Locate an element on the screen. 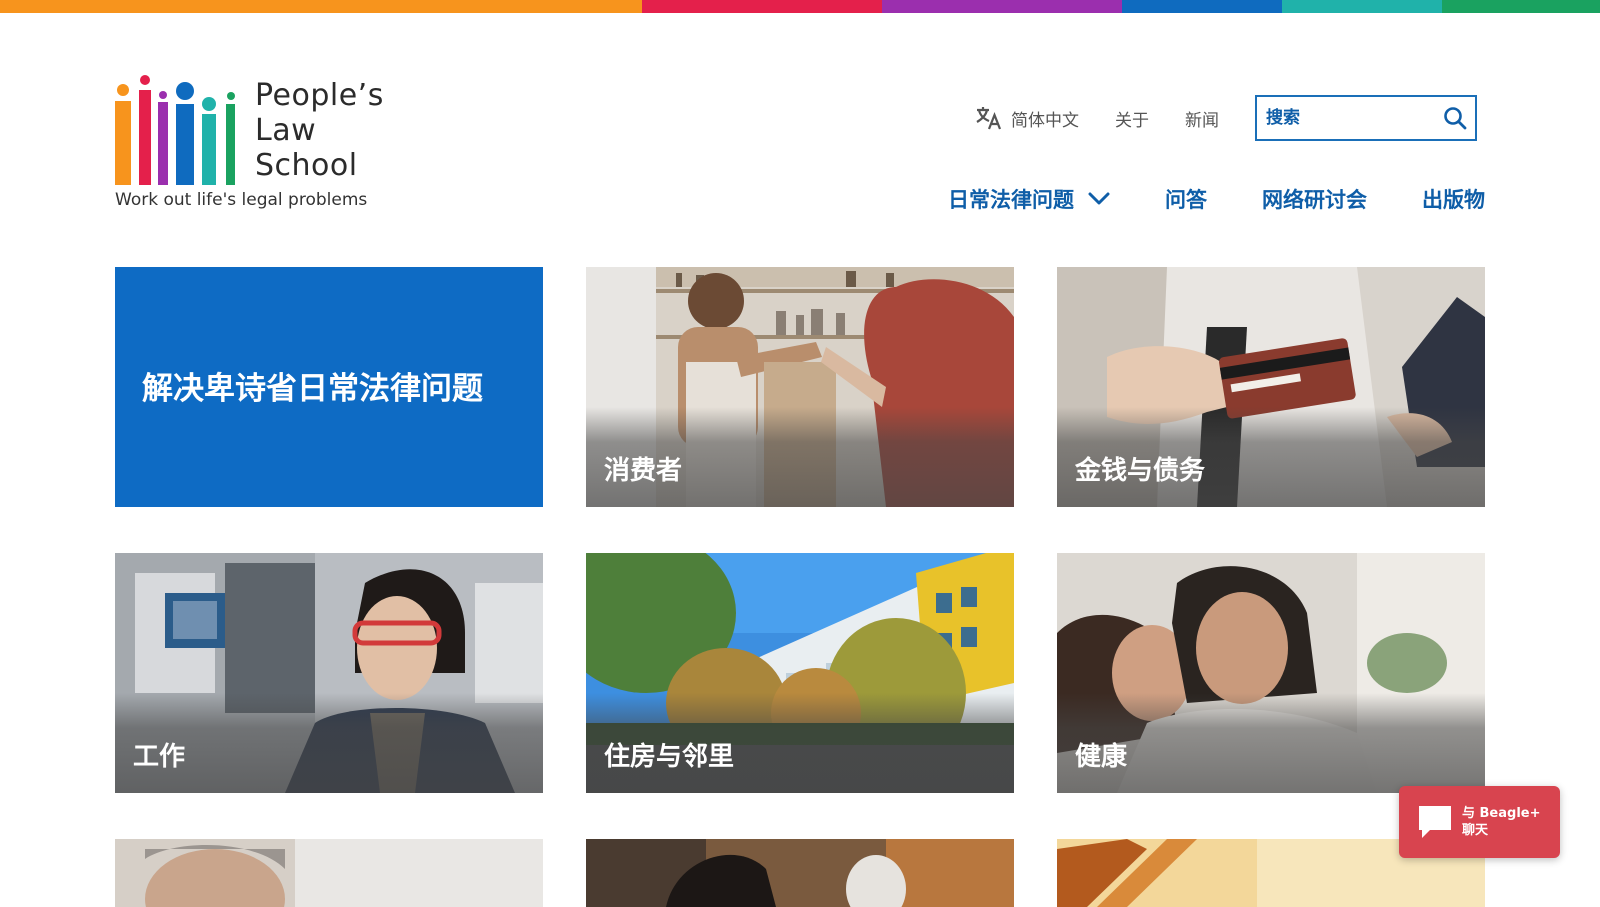  main-nav: 日常法律问题 问答 网络研讨会 出版物 is located at coordinates (1216, 199).